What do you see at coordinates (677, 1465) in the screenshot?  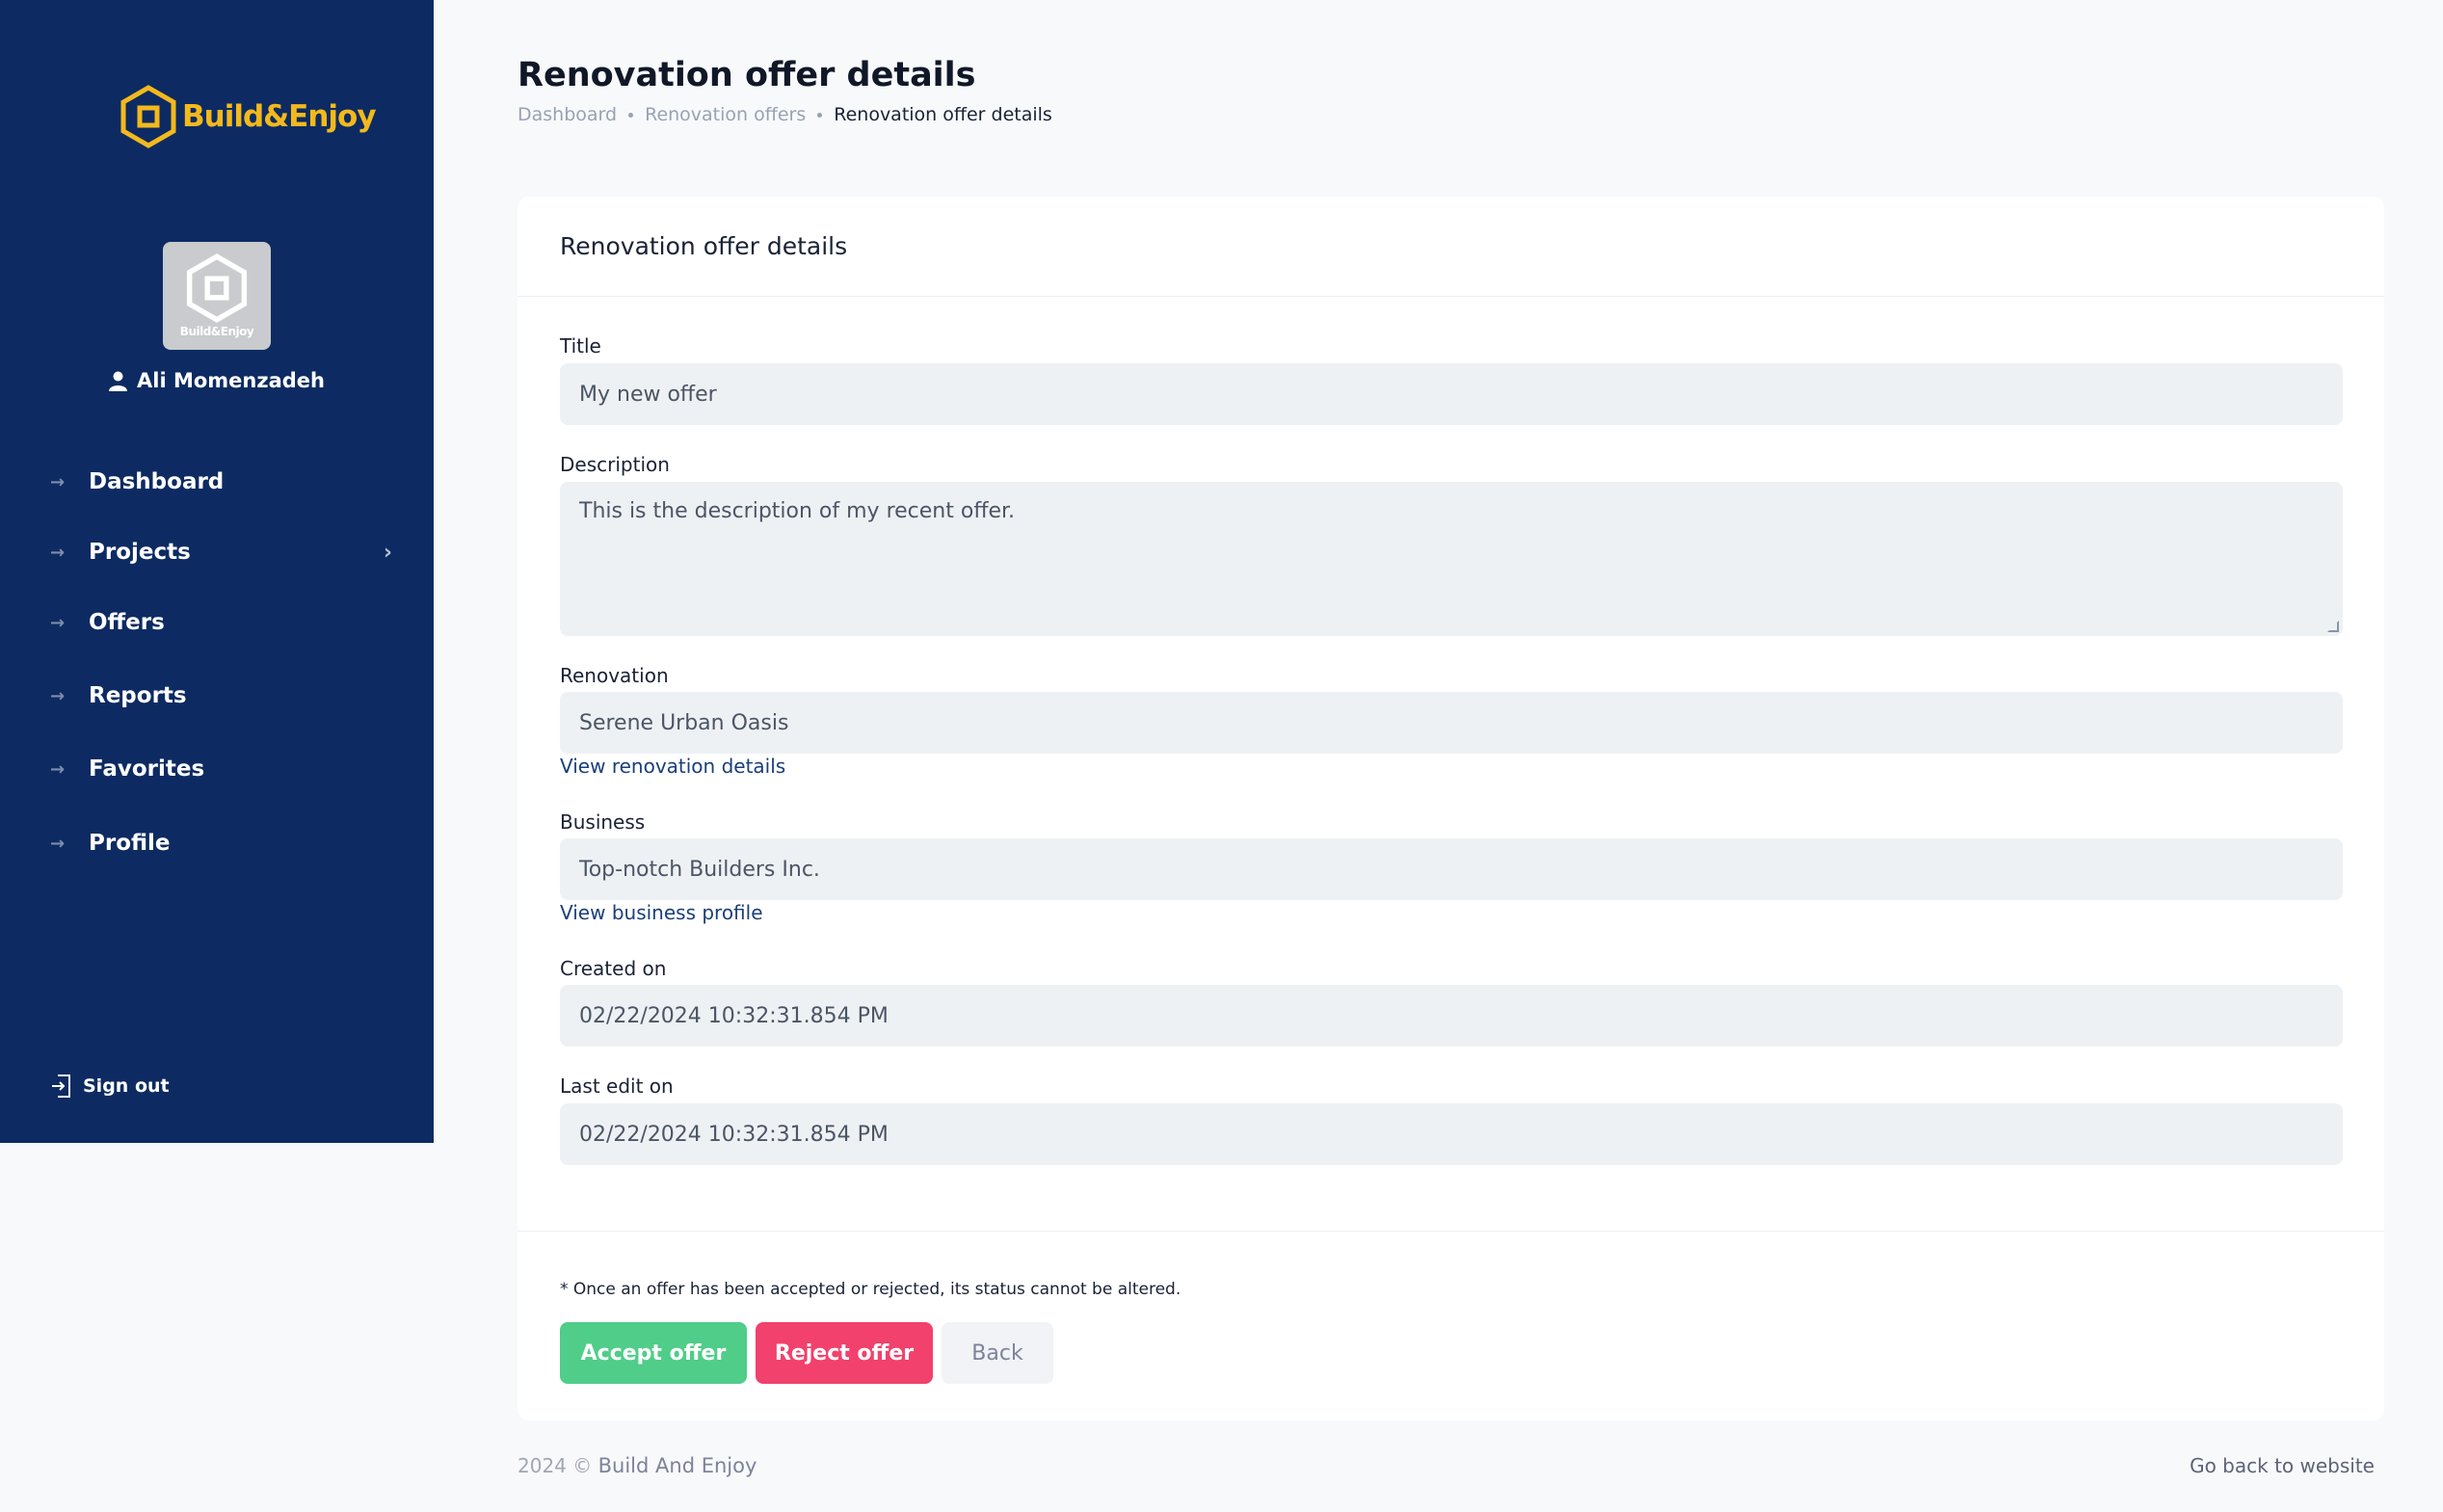 I see `footer-brand-link: Build And Enjoy` at bounding box center [677, 1465].